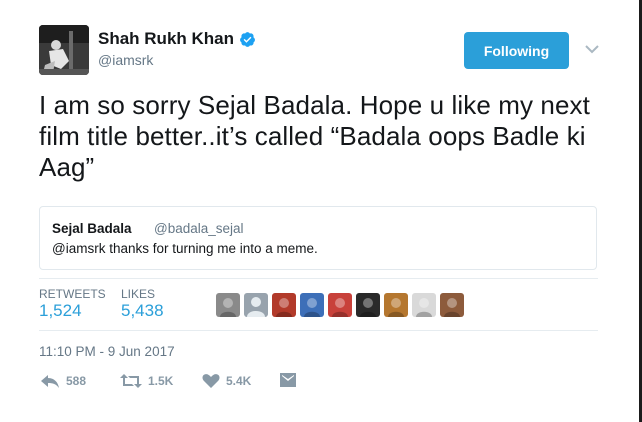  What do you see at coordinates (50, 381) in the screenshot?
I see `reply-icon` at bounding box center [50, 381].